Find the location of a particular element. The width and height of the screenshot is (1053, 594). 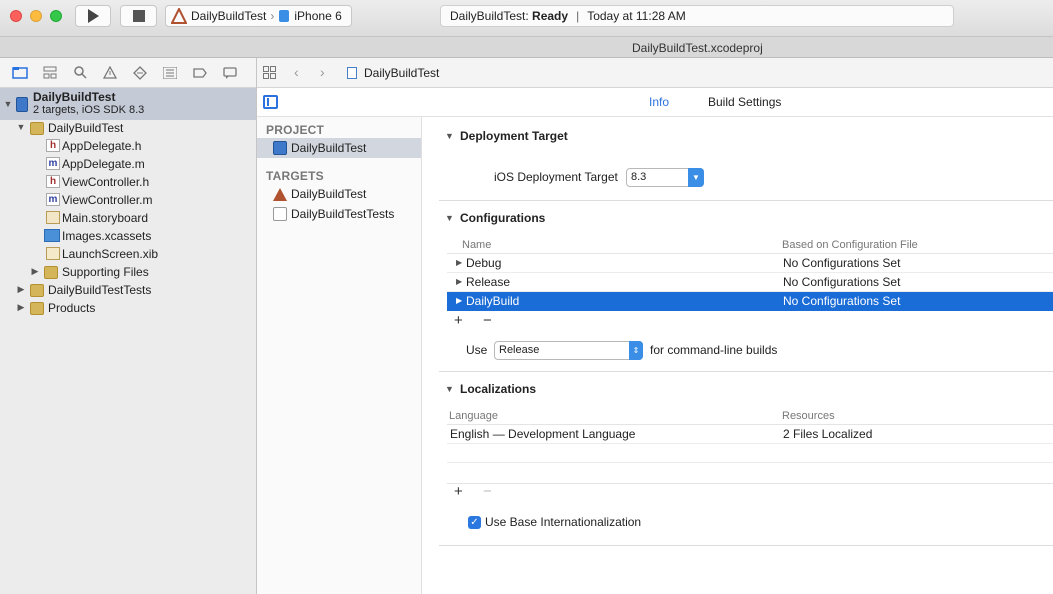

breakpoint-icon is located at coordinates (200, 73).